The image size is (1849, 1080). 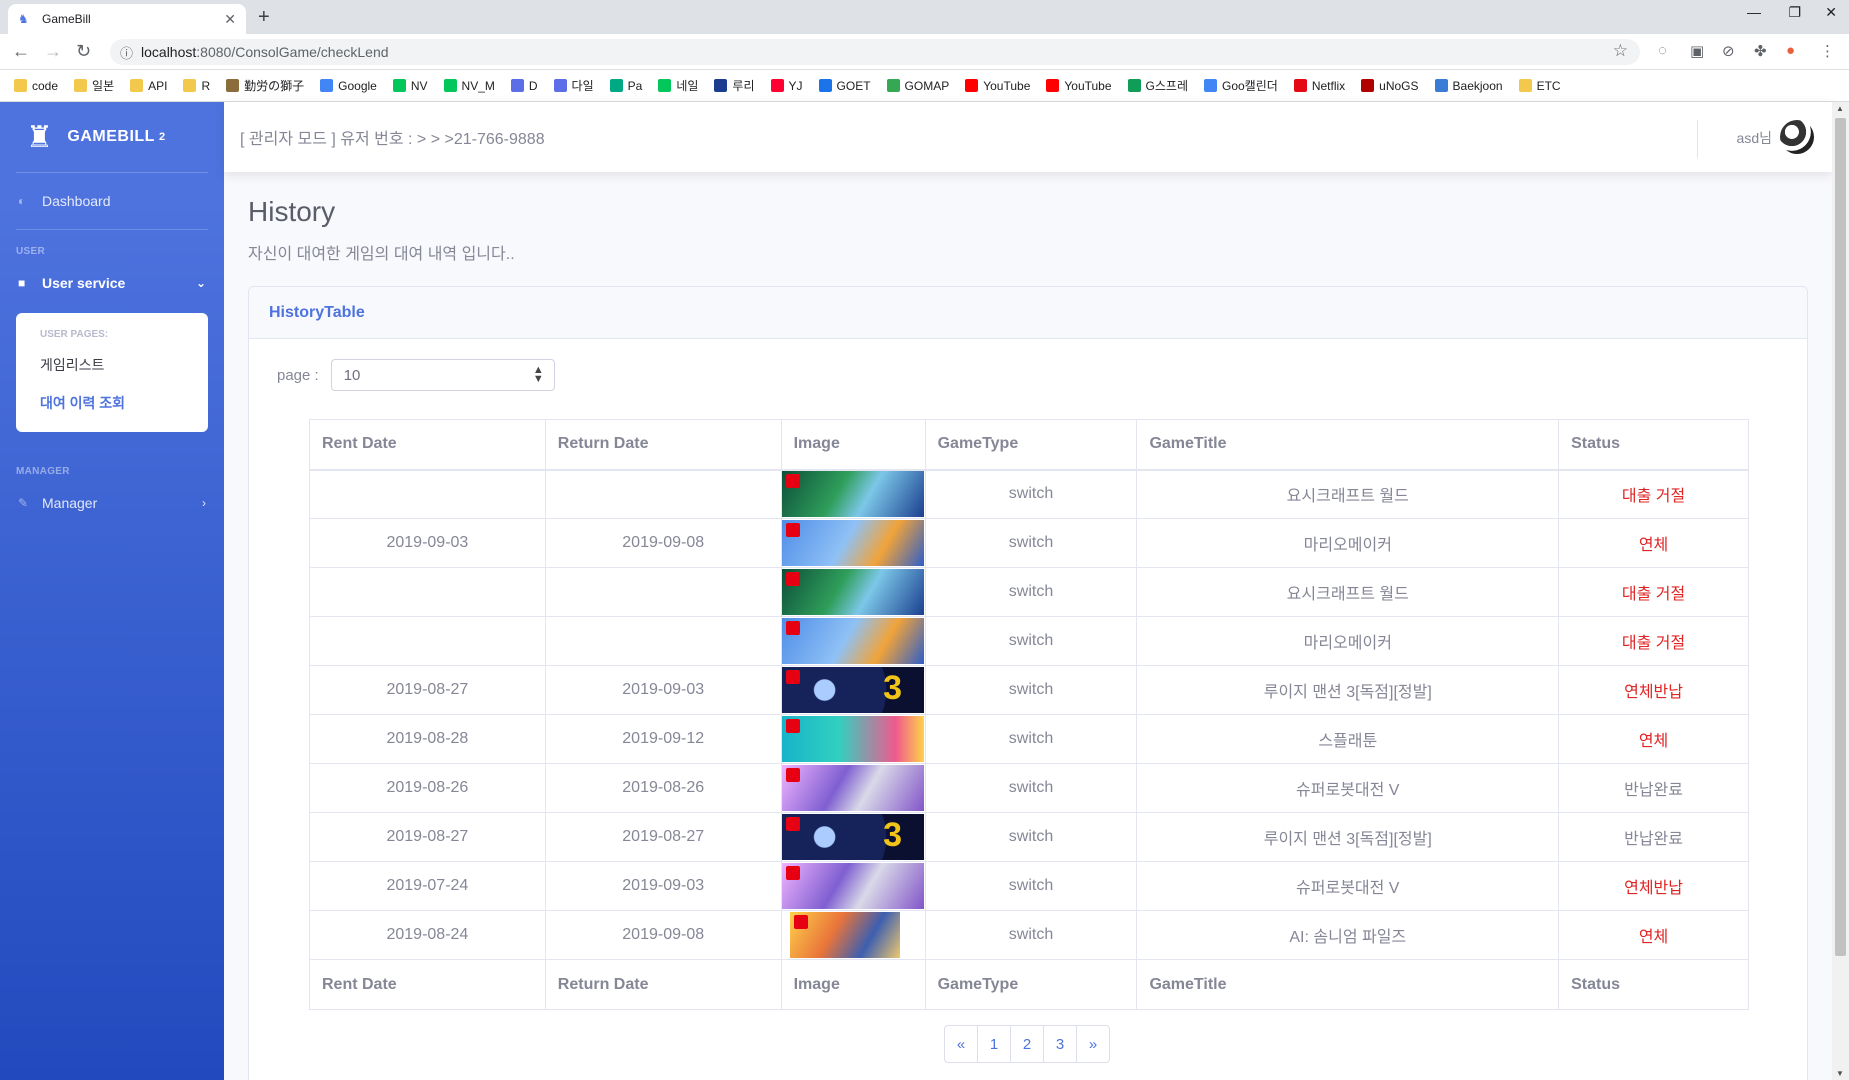 I want to click on forward-icon: →, so click(x=53, y=51).